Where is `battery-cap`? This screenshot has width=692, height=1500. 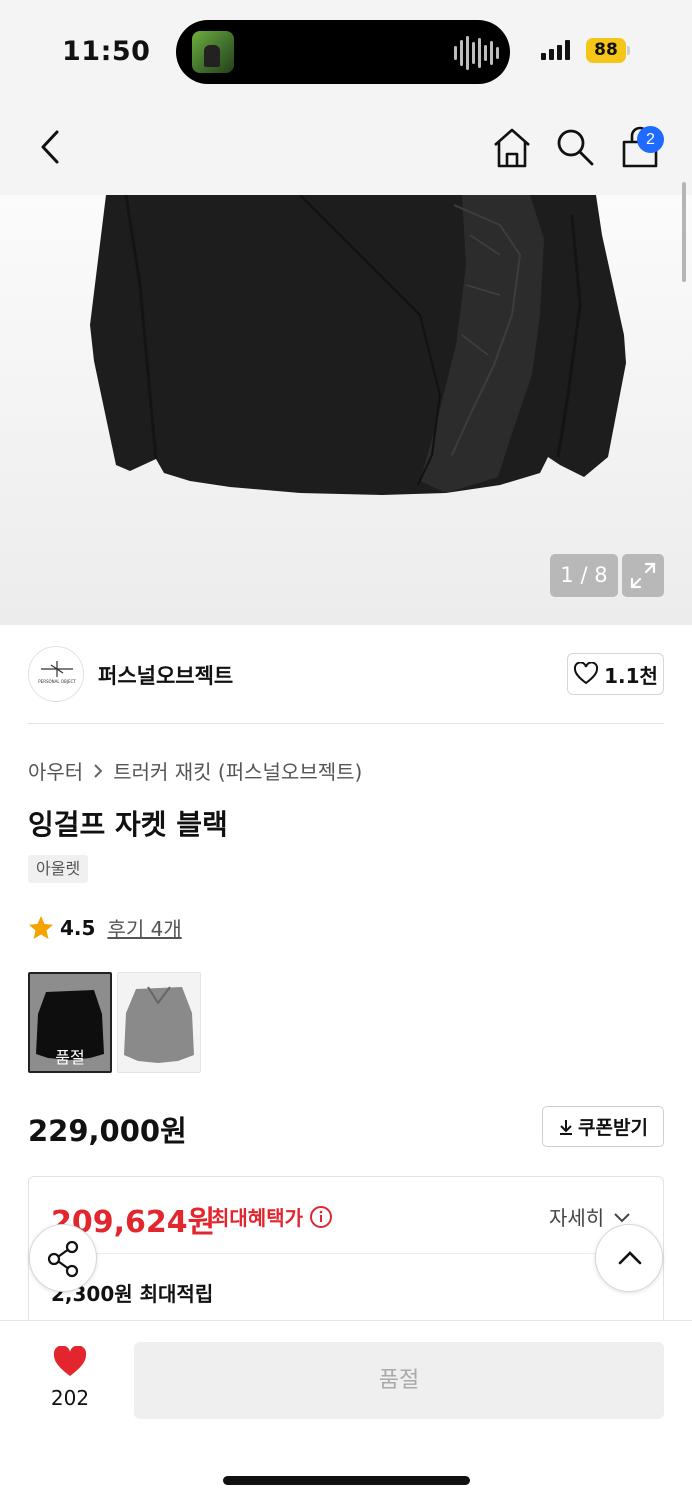 battery-cap is located at coordinates (628, 50).